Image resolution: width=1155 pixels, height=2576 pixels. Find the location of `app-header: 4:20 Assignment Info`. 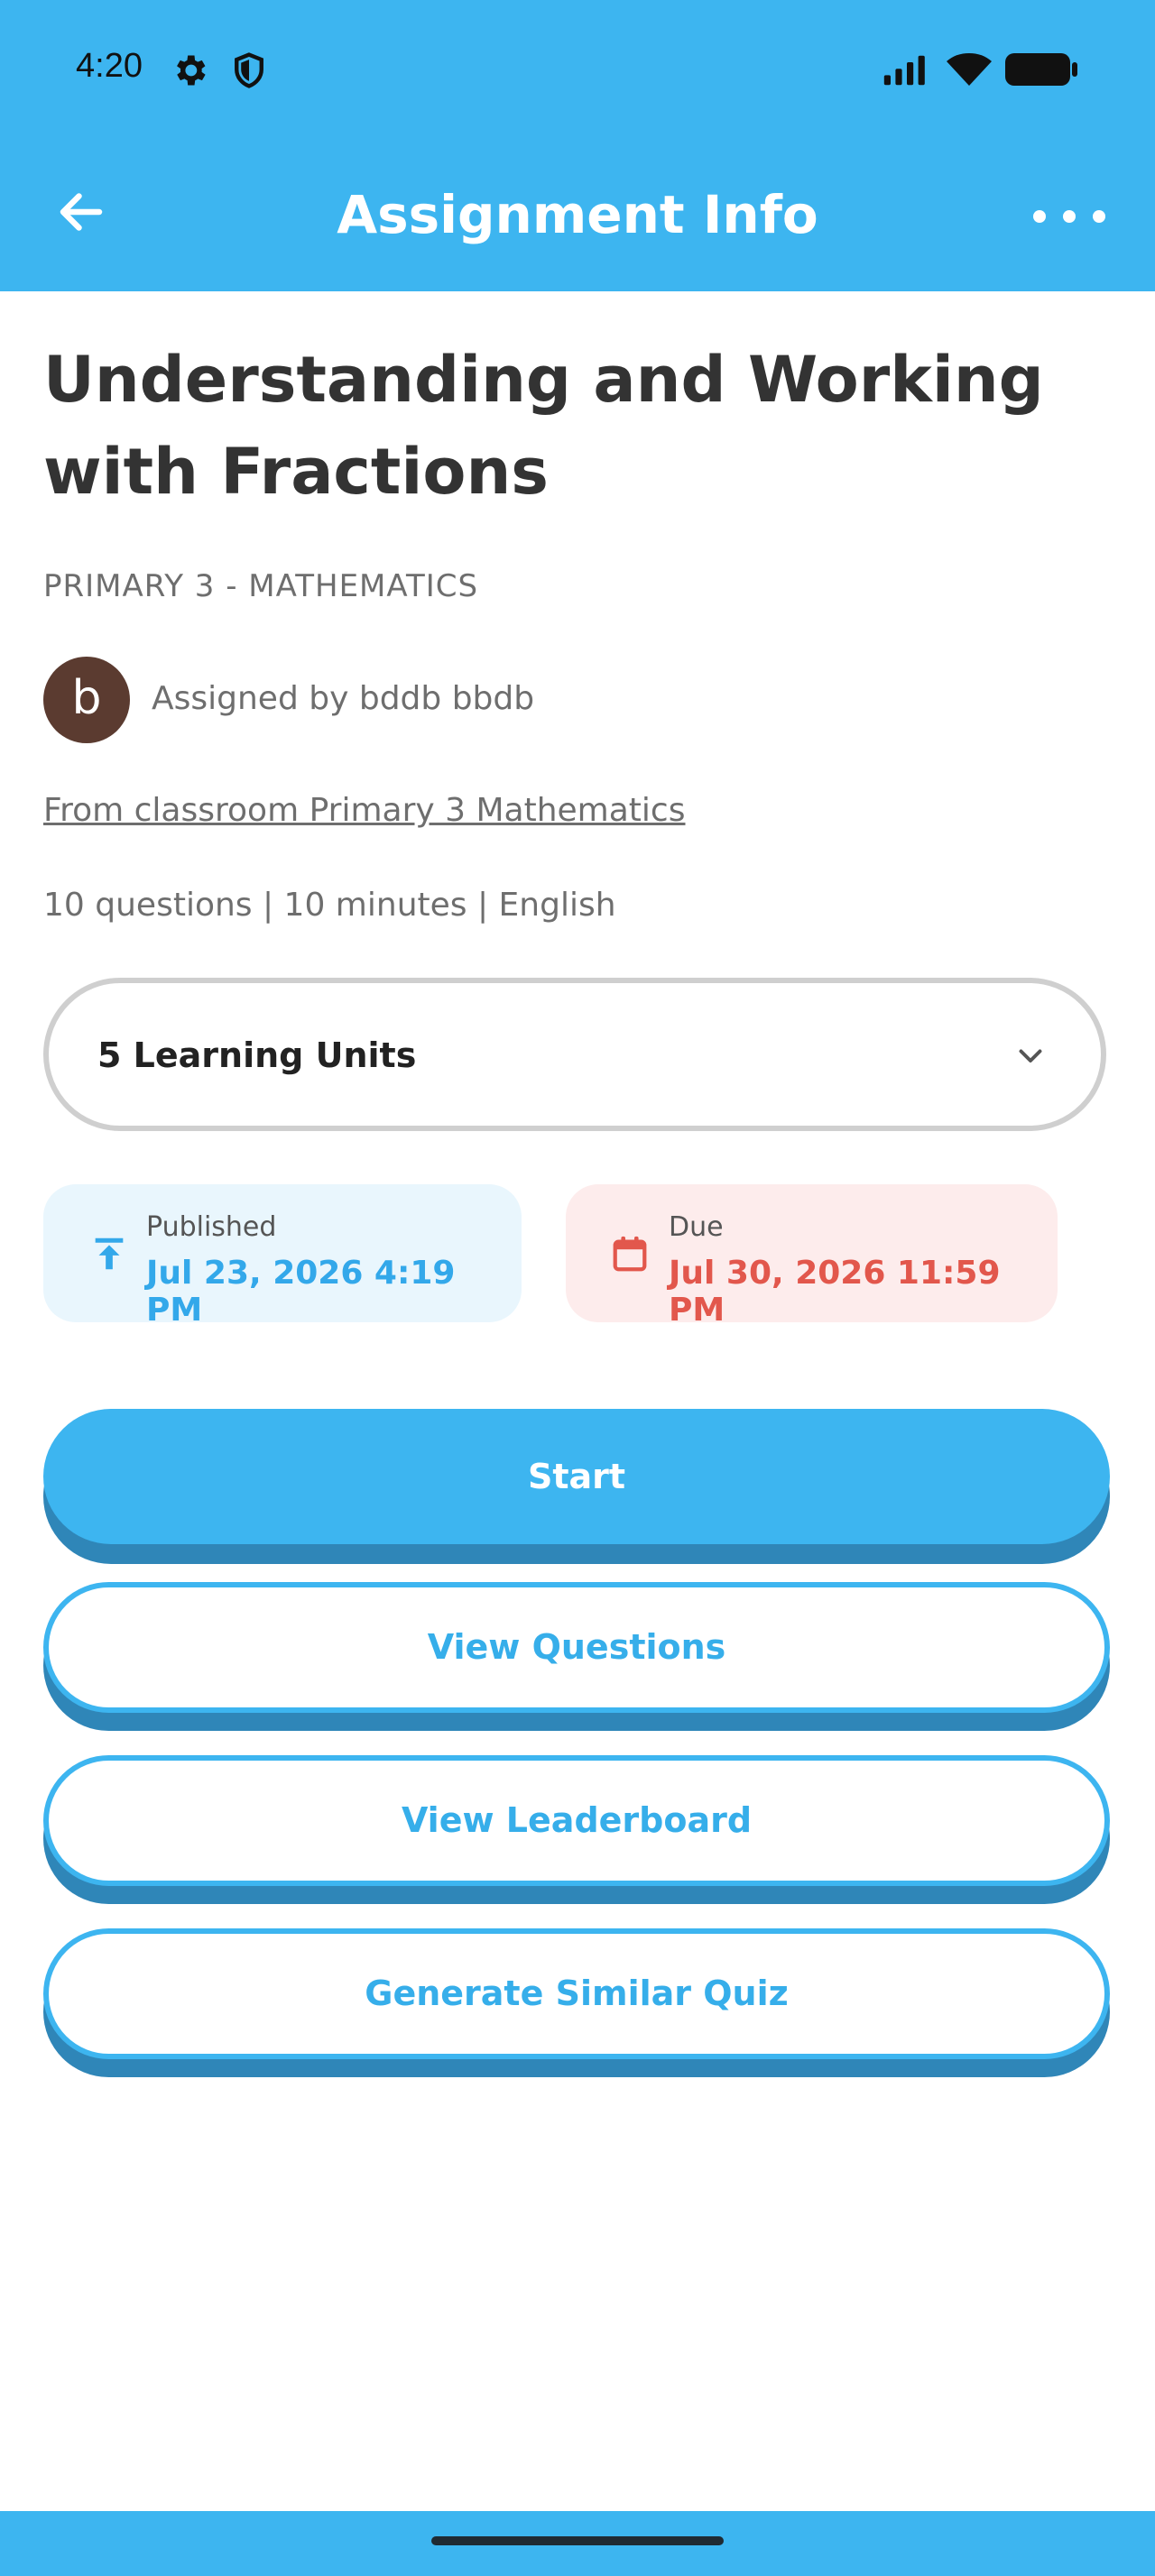

app-header: 4:20 Assignment Info is located at coordinates (577, 145).